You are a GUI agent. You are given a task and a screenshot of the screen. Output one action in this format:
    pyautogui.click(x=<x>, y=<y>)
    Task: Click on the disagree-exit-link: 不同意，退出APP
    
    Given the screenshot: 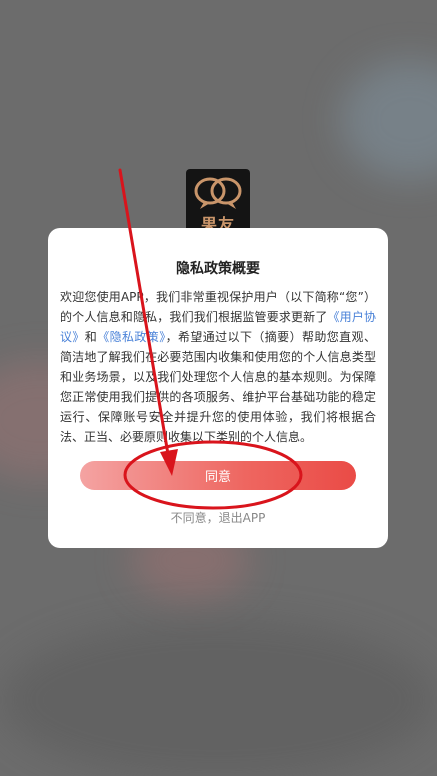 What is the action you would take?
    pyautogui.click(x=218, y=517)
    